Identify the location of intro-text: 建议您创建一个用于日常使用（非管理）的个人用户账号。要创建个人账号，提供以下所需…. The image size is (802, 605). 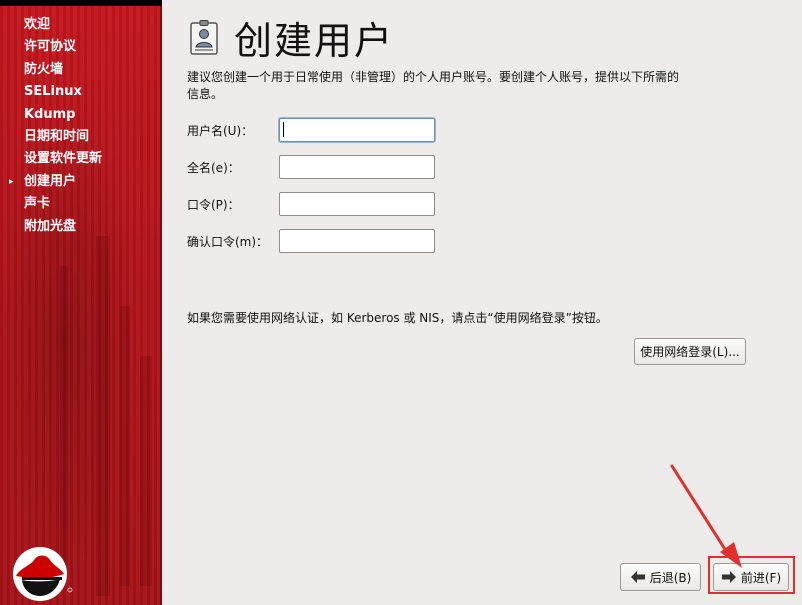
(433, 85).